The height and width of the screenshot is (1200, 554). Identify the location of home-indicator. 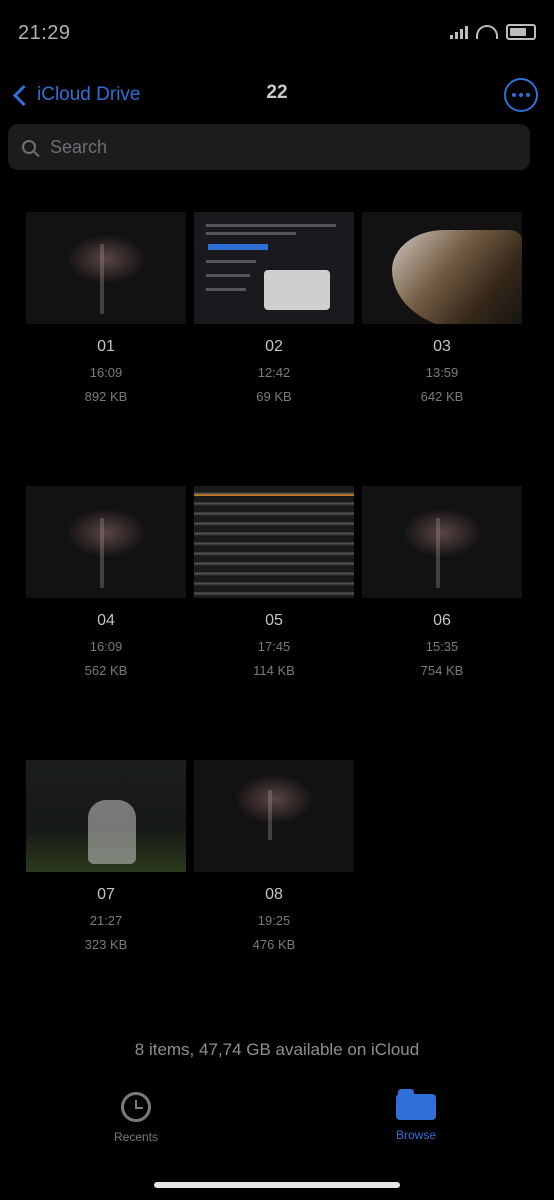
(277, 1185).